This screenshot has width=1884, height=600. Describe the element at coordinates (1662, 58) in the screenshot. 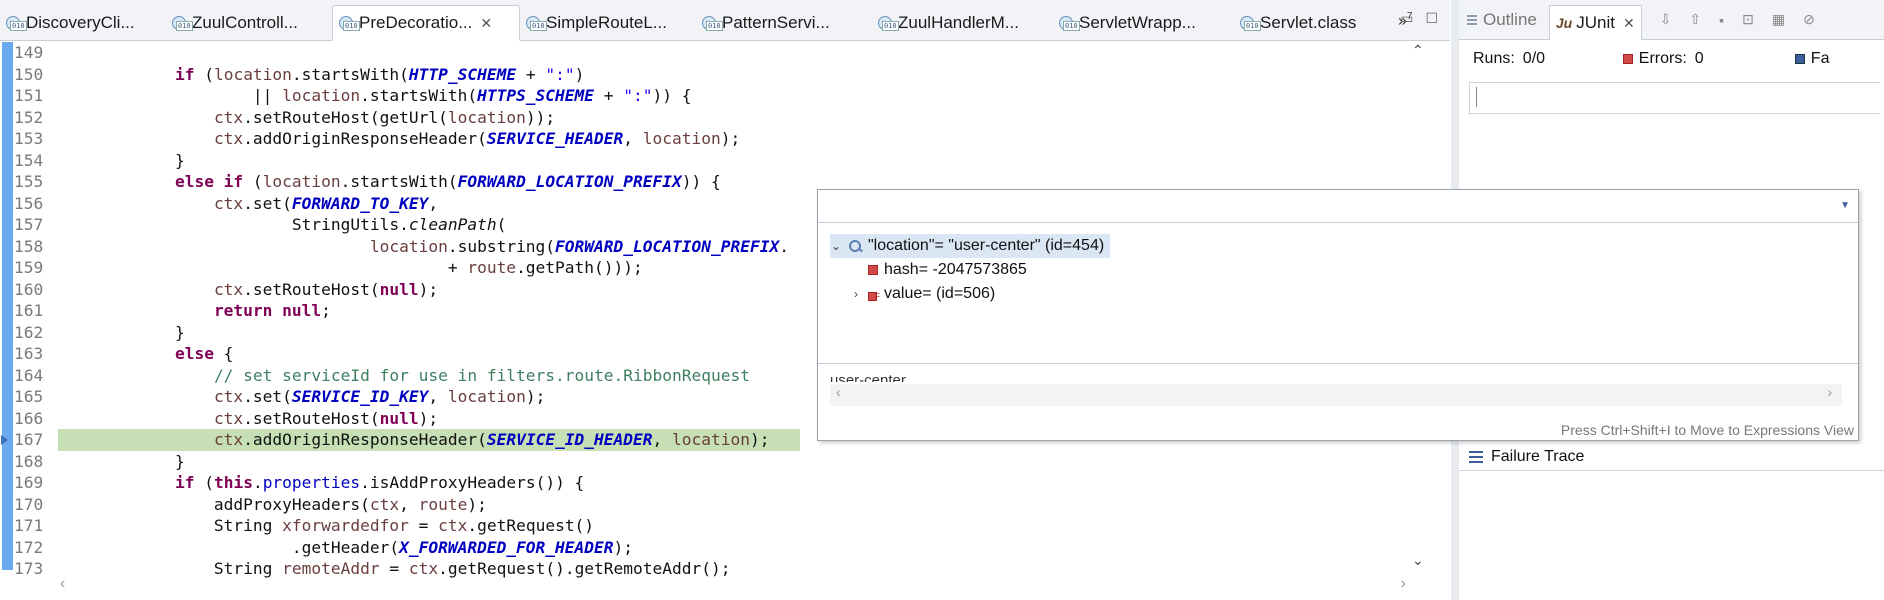

I see `errors-label: Errors:` at that location.